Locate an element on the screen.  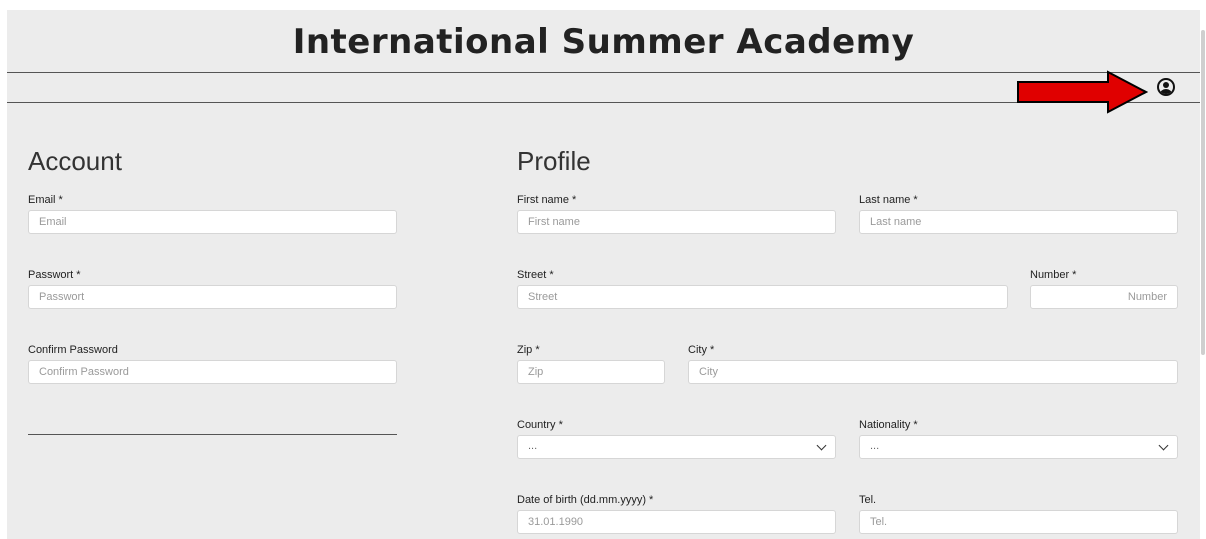
account-heading: Account is located at coordinates (75, 161).